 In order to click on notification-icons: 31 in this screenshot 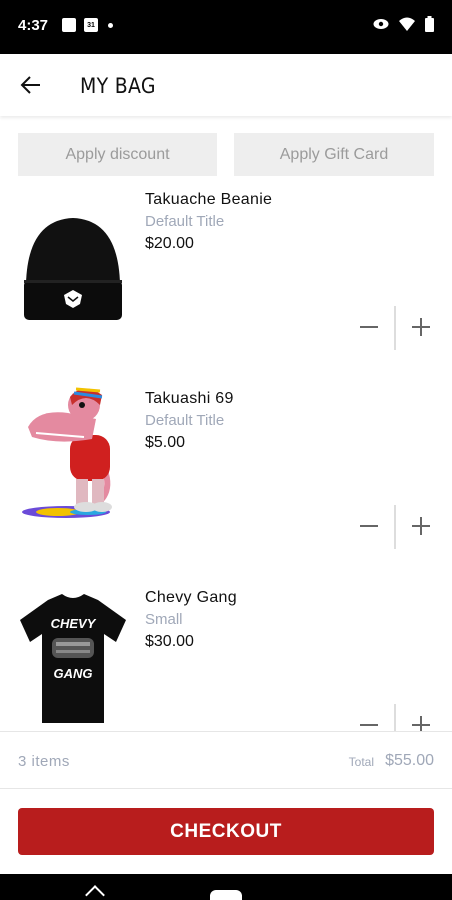, I will do `click(87, 25)`.